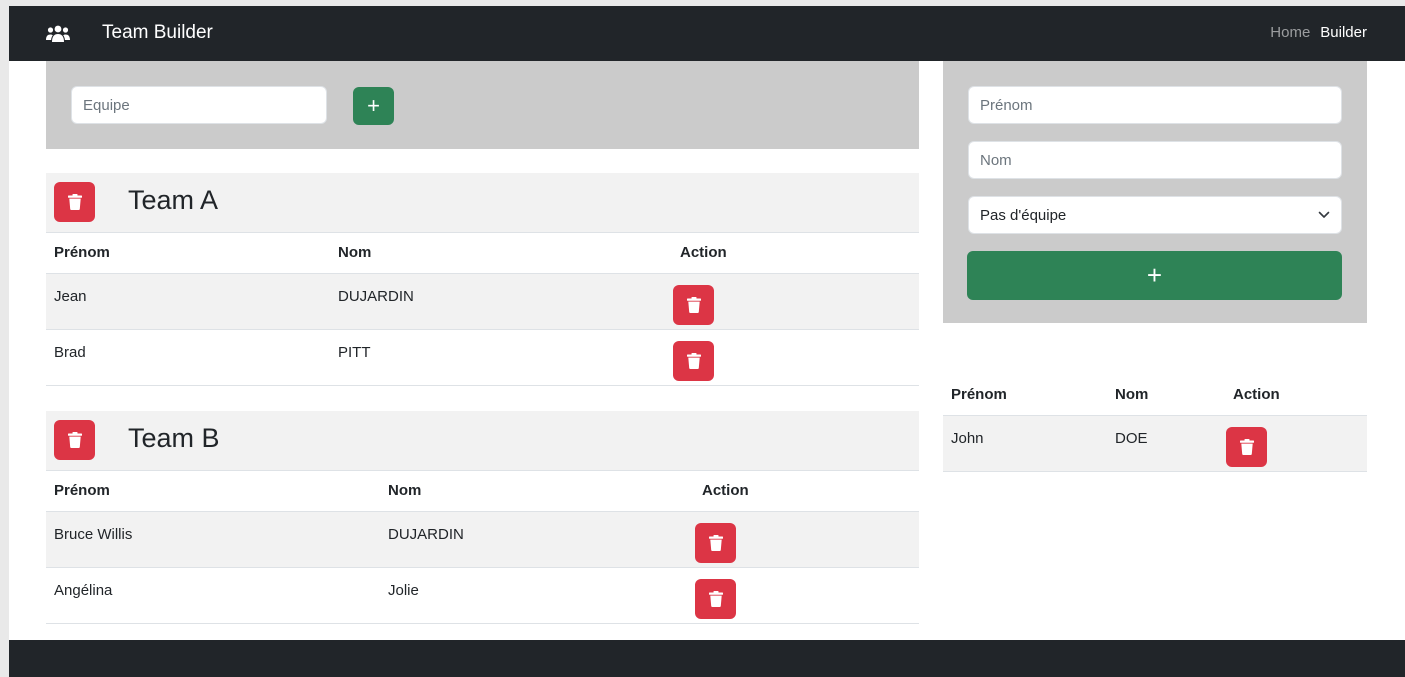  I want to click on users-icon, so click(58, 33).